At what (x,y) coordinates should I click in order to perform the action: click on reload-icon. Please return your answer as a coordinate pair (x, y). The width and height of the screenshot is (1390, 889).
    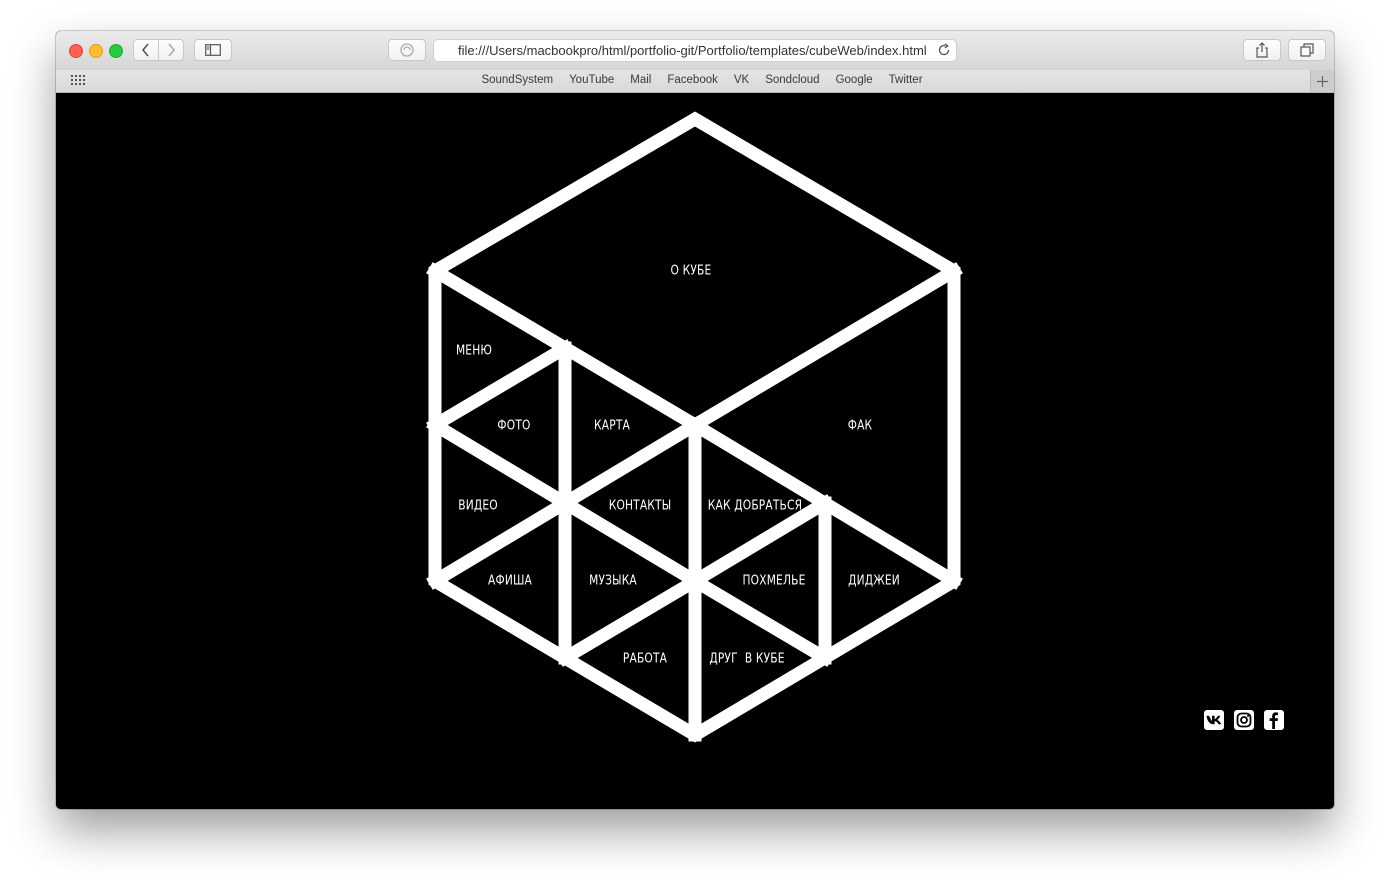
    Looking at the image, I should click on (944, 50).